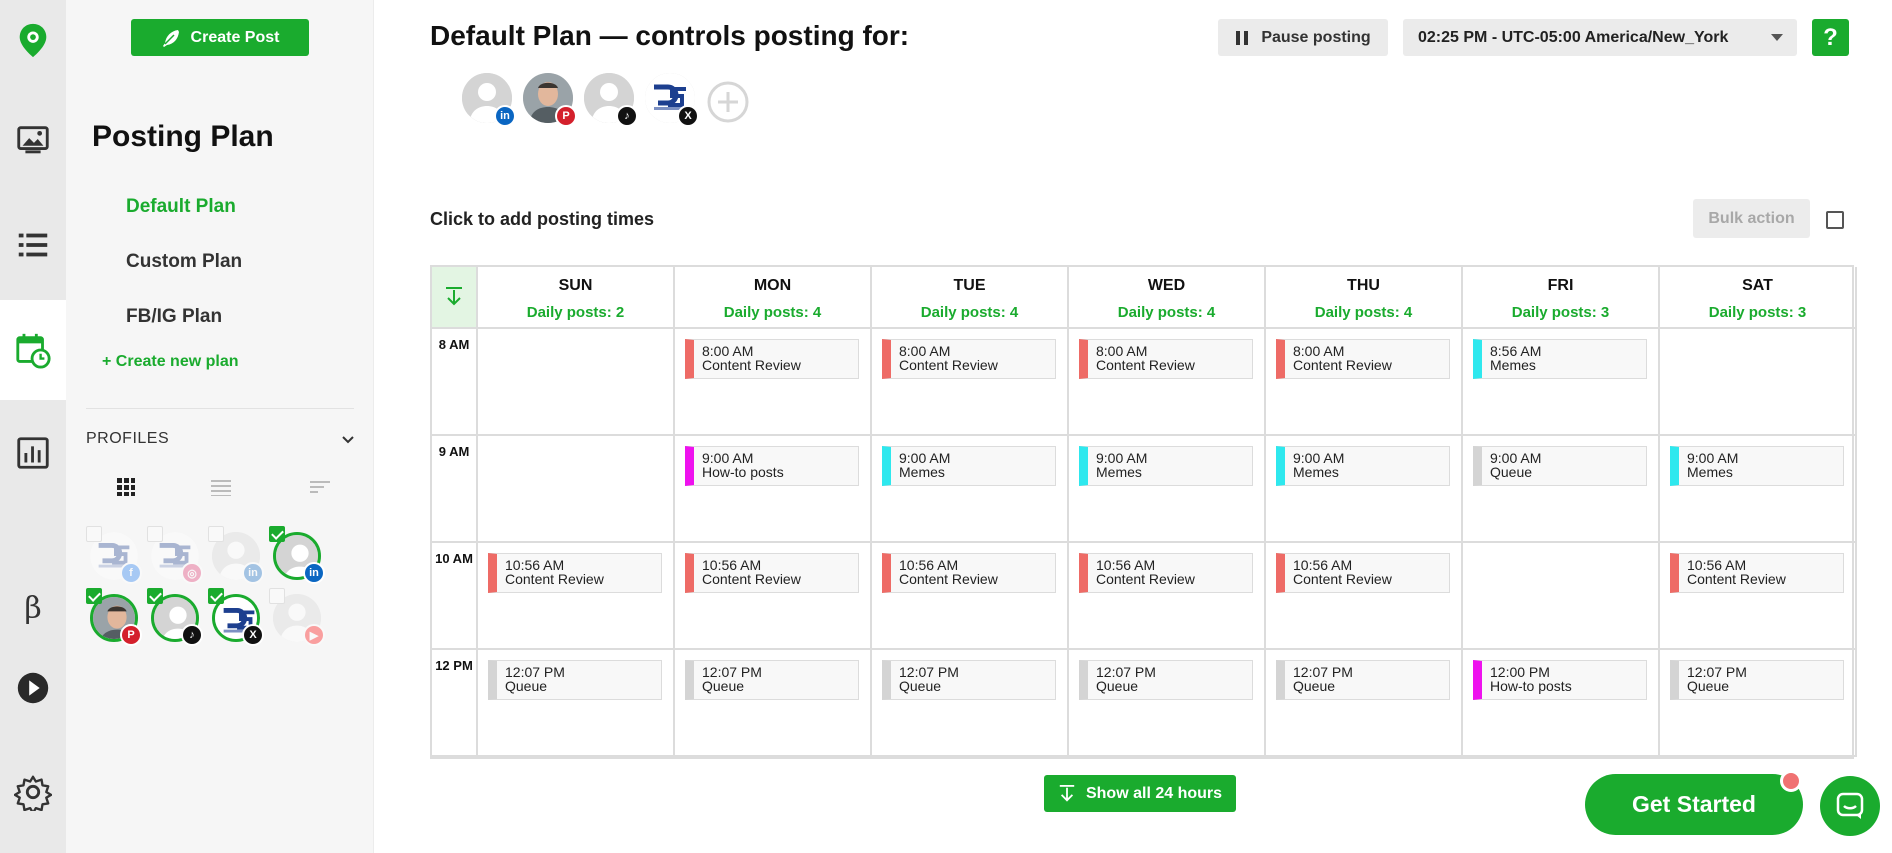 The image size is (1892, 853). Describe the element at coordinates (1850, 806) in the screenshot. I see `chat-support-button` at that location.